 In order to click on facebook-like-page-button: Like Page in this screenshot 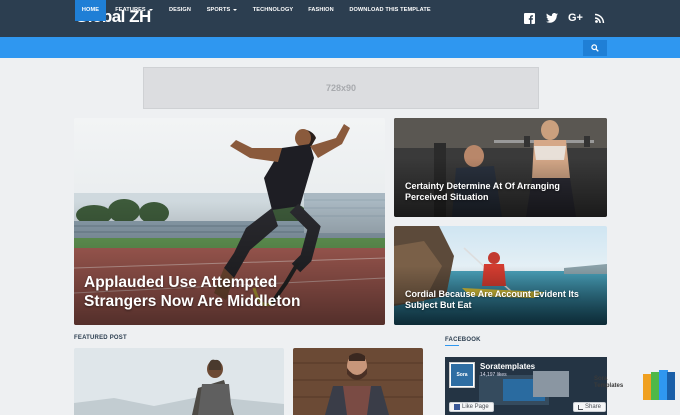, I will do `click(471, 407)`.